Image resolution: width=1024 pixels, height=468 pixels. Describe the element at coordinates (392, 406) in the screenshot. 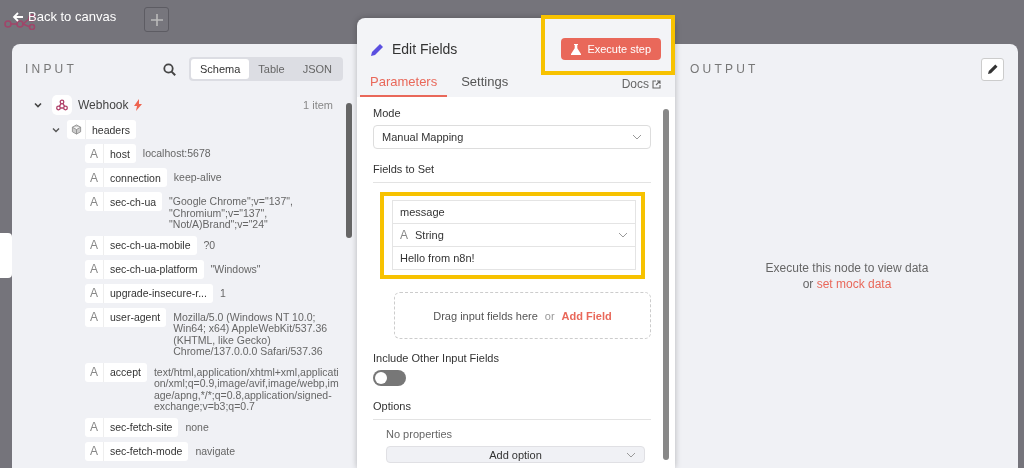

I see `section-label: Options` at that location.